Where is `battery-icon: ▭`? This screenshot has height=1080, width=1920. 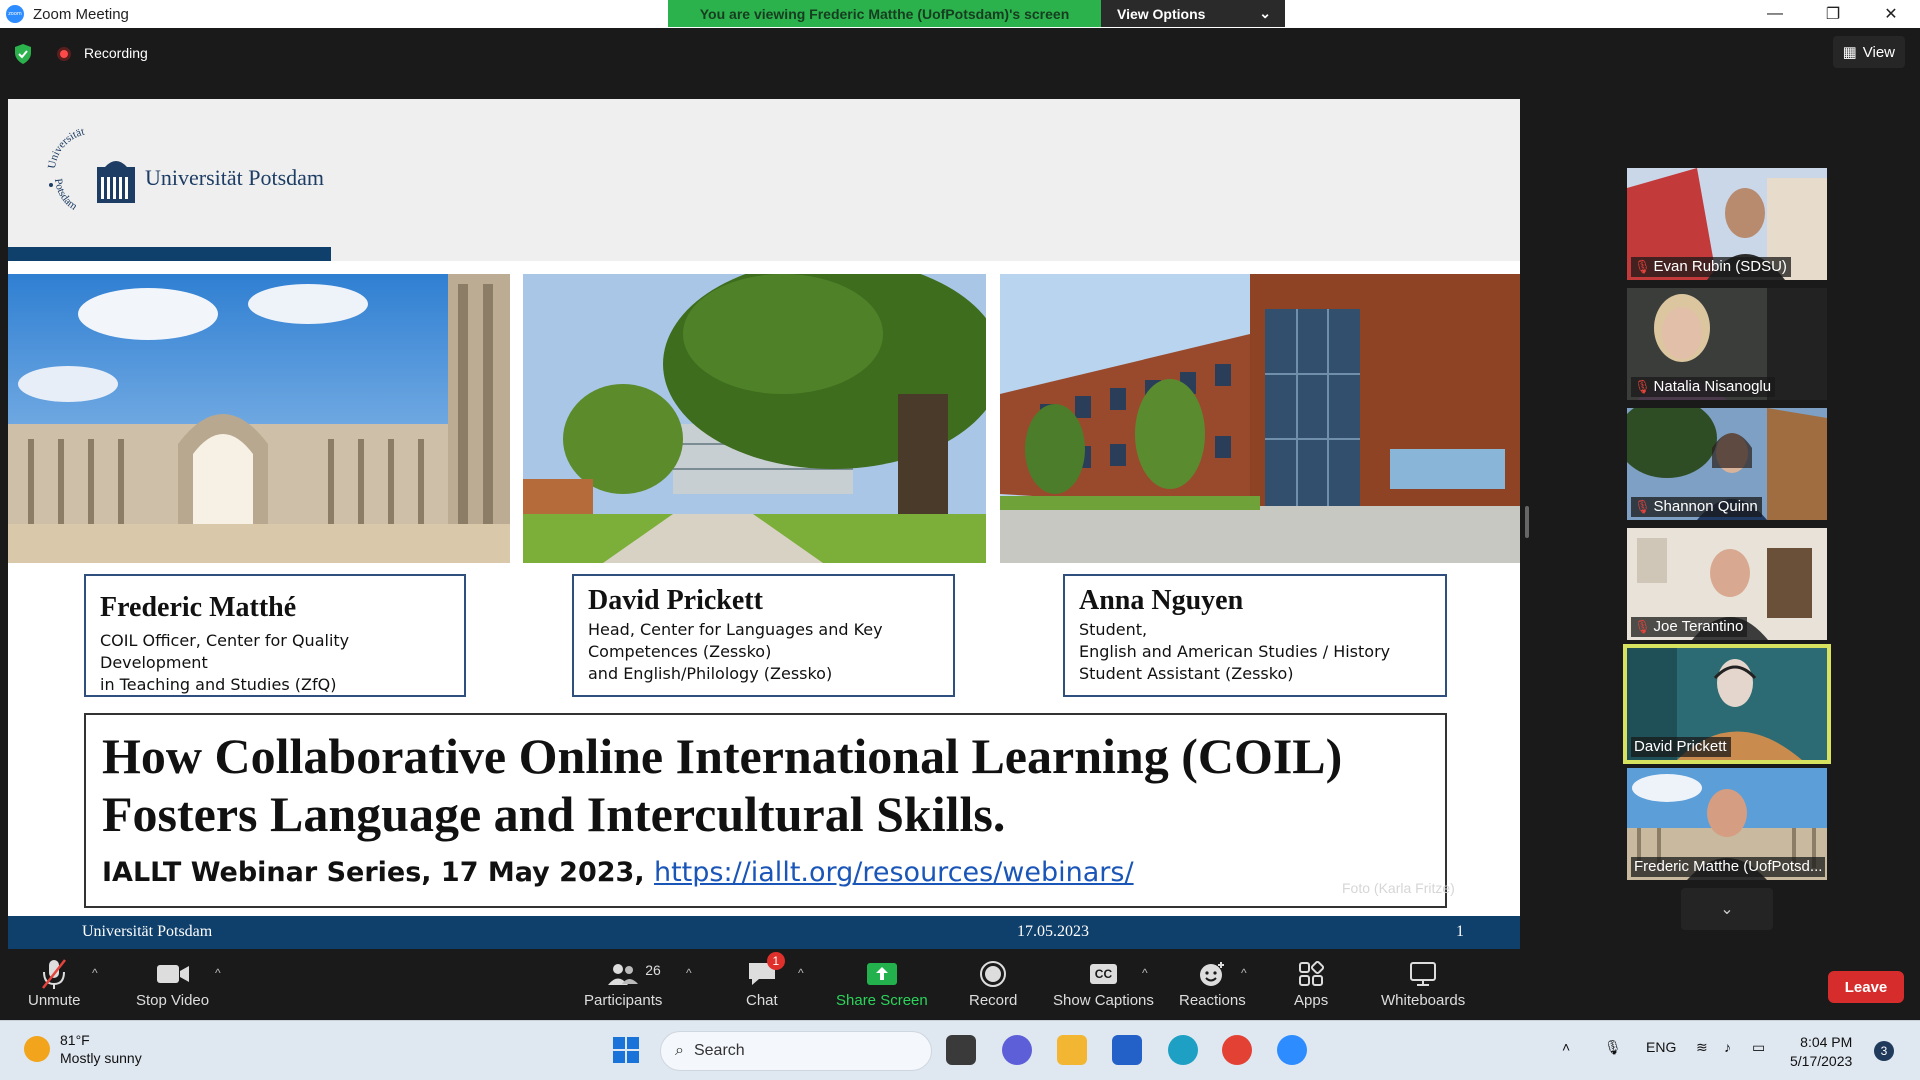 battery-icon: ▭ is located at coordinates (1758, 1047).